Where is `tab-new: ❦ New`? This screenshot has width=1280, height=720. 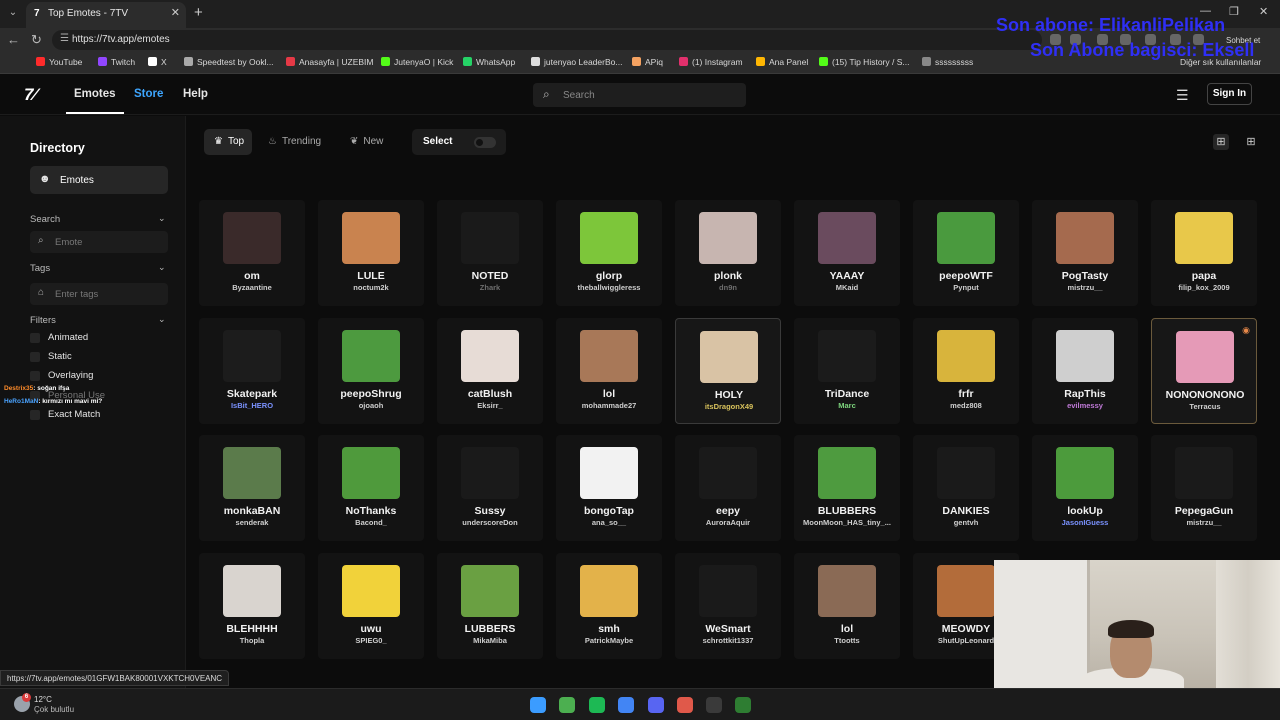
tab-new: ❦ New is located at coordinates (375, 142).